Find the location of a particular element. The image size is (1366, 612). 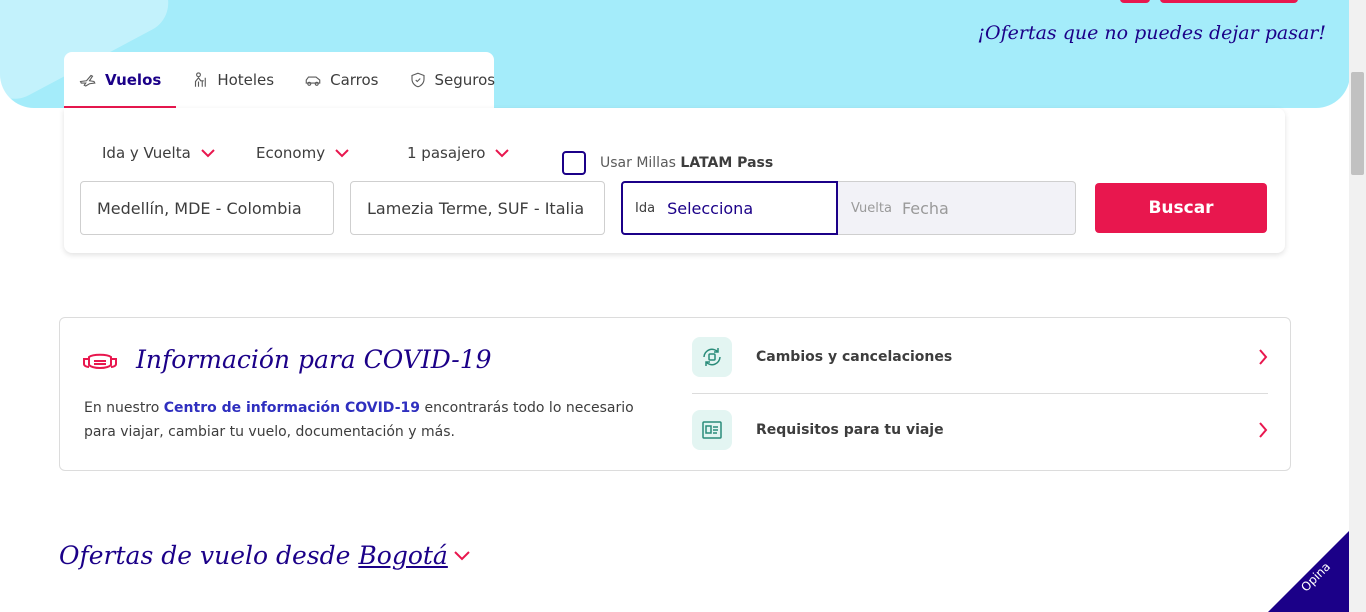

tab-label: Vuelos is located at coordinates (133, 80).